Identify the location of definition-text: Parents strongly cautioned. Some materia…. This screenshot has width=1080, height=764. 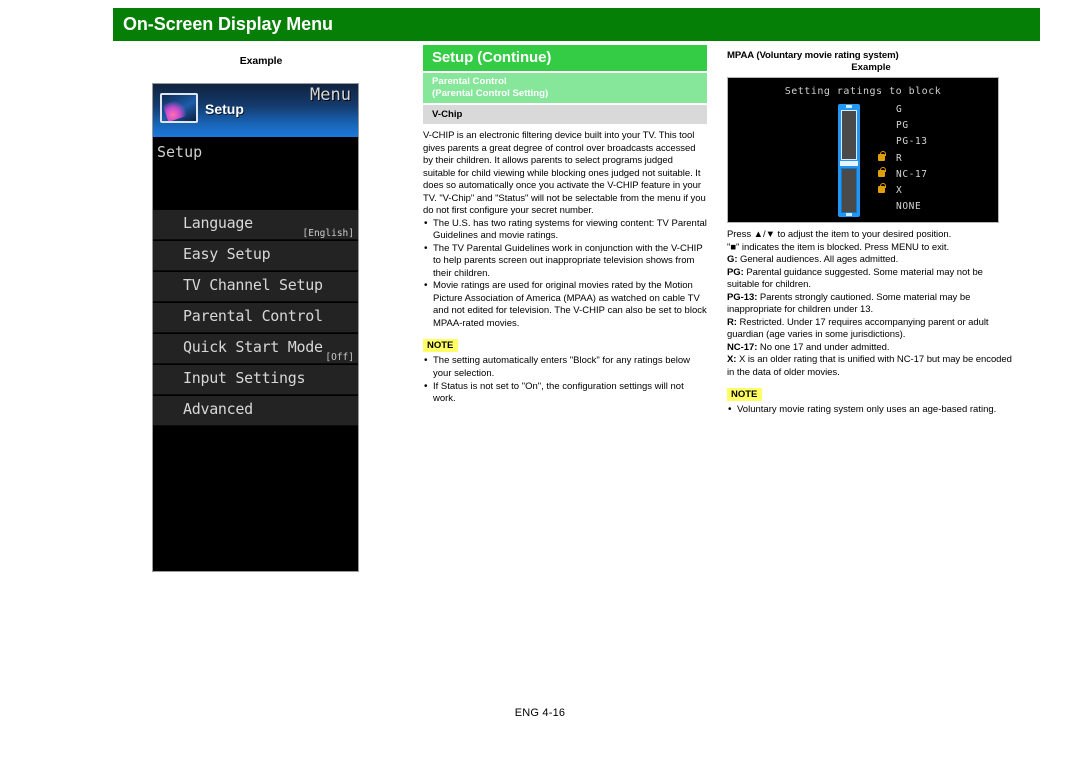
(849, 303).